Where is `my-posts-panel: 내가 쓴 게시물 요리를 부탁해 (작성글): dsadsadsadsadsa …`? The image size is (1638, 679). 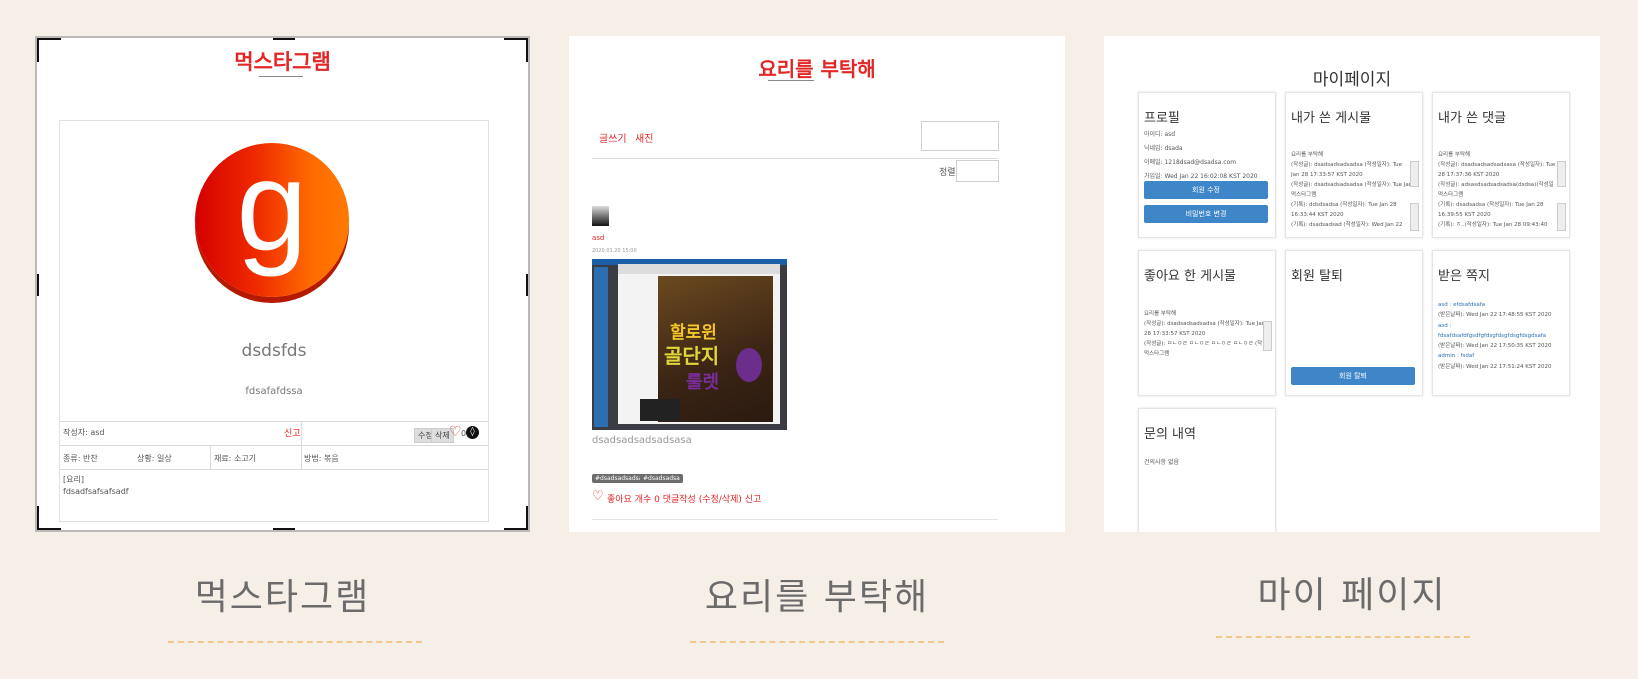
my-posts-panel: 내가 쓴 게시물 요리를 부탁해 (작성글): dsadsadsadsadsa … is located at coordinates (1354, 165).